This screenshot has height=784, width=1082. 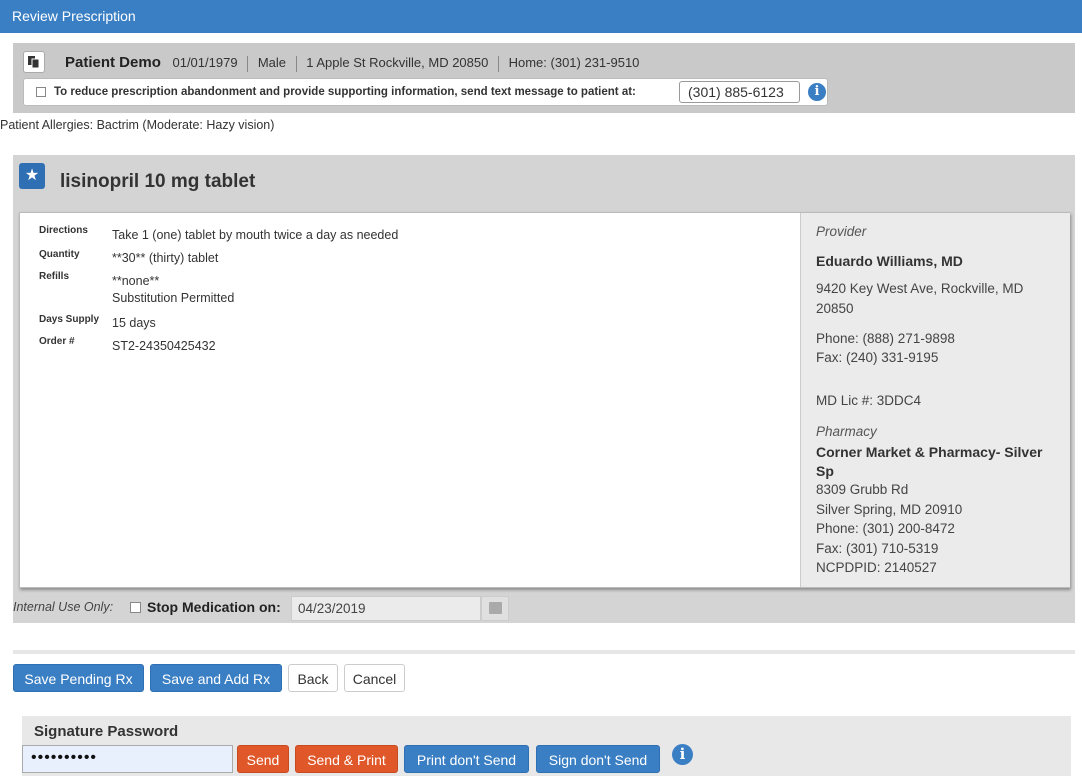 I want to click on order-label: Order #, so click(x=57, y=341).